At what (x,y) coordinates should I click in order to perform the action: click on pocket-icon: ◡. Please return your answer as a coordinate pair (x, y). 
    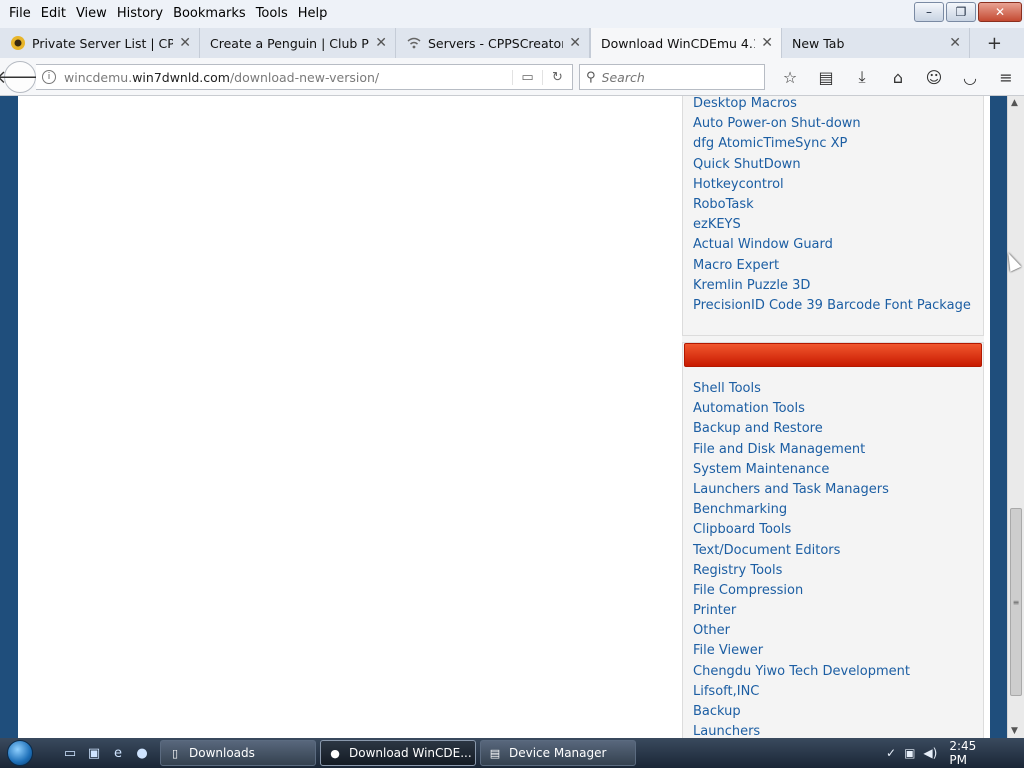
    Looking at the image, I should click on (970, 77).